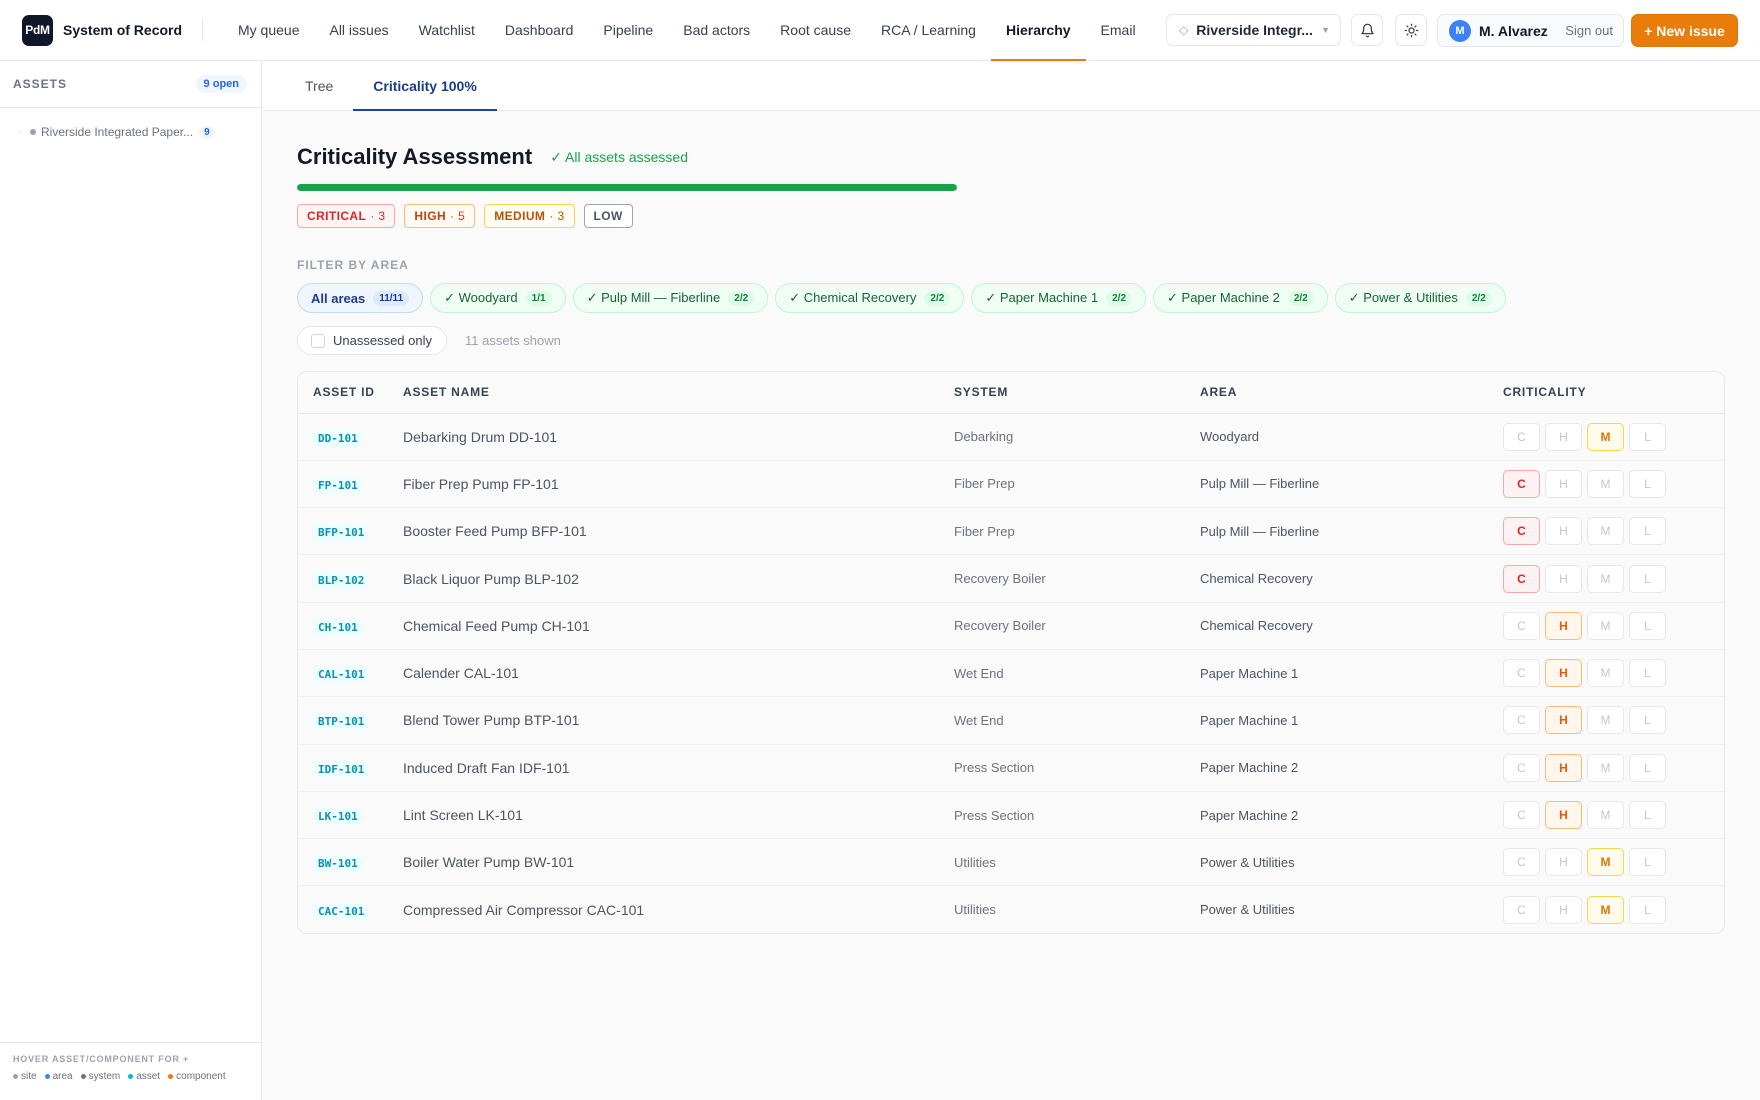 Image resolution: width=1760 pixels, height=1100 pixels. Describe the element at coordinates (1684, 30) in the screenshot. I see `new-issue-button: + New issue` at that location.